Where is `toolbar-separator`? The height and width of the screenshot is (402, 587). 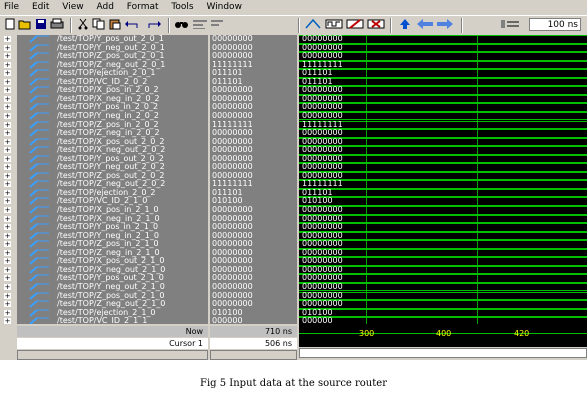 toolbar-separator is located at coordinates (169, 25).